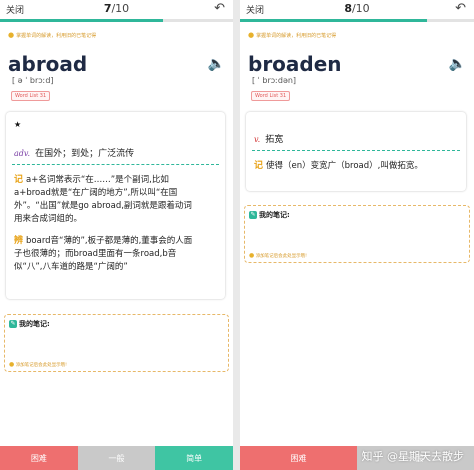 This screenshot has height=470, width=474. Describe the element at coordinates (274, 140) in the screenshot. I see `meaning: 拓宽` at that location.